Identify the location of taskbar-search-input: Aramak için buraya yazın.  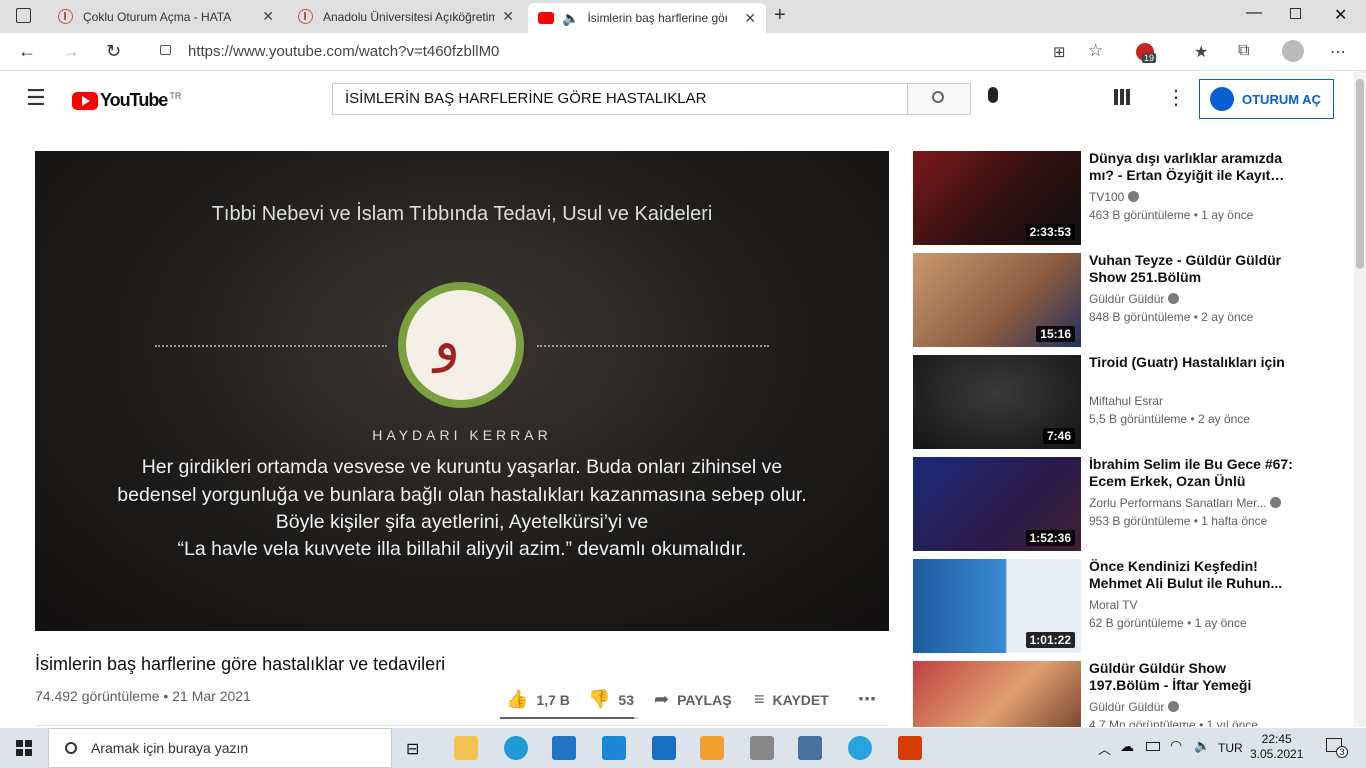
(220, 748).